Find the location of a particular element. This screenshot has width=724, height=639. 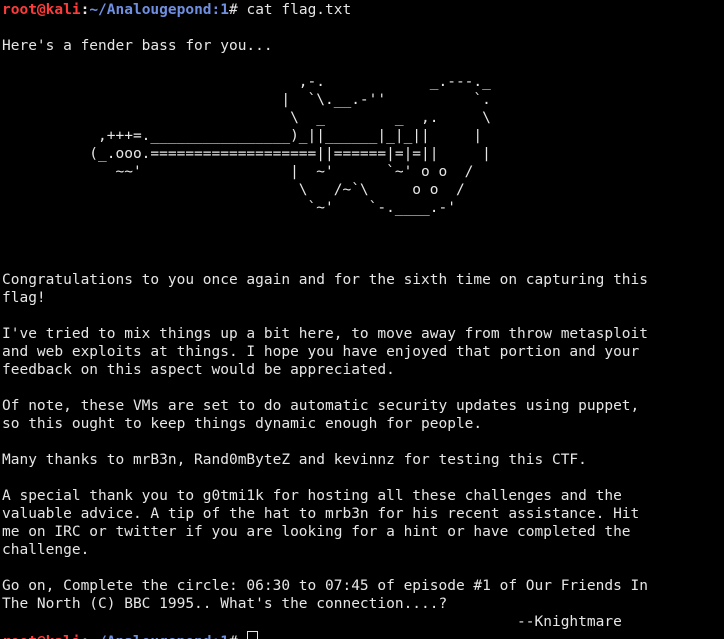

ascii-art-line: `~' `-.____.-' is located at coordinates (229, 208).